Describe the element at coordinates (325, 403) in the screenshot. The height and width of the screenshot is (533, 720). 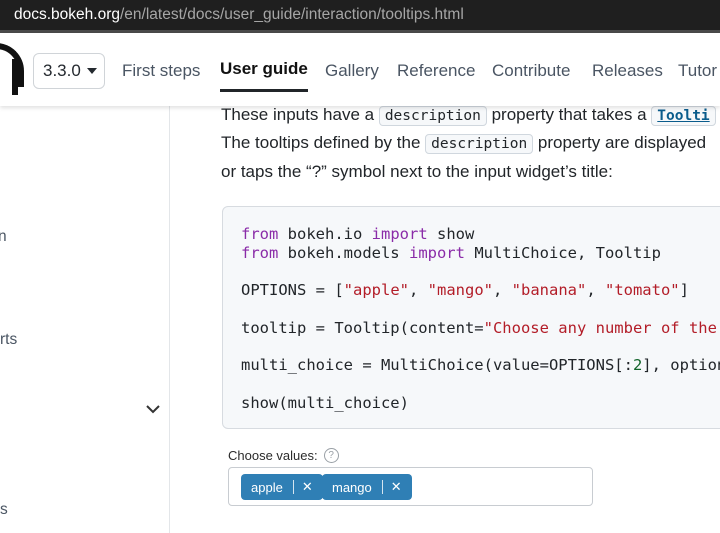
I see `code-line: show(multi_choice)` at that location.